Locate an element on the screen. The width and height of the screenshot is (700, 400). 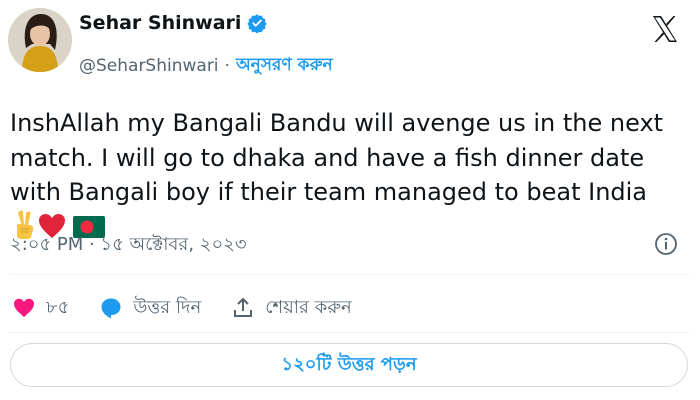
read-replies-button: ১২০টি উত্তর পড়ন is located at coordinates (349, 365).